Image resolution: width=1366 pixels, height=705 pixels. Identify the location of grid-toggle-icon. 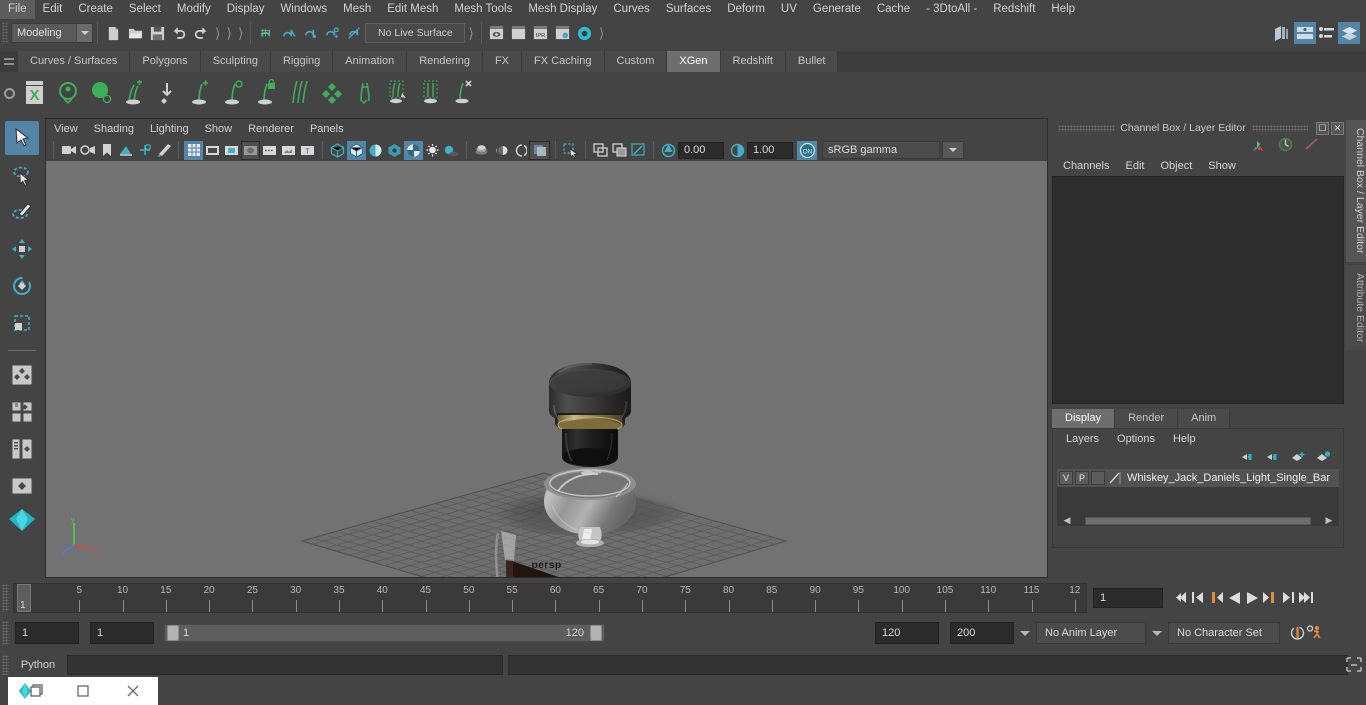
(193, 150).